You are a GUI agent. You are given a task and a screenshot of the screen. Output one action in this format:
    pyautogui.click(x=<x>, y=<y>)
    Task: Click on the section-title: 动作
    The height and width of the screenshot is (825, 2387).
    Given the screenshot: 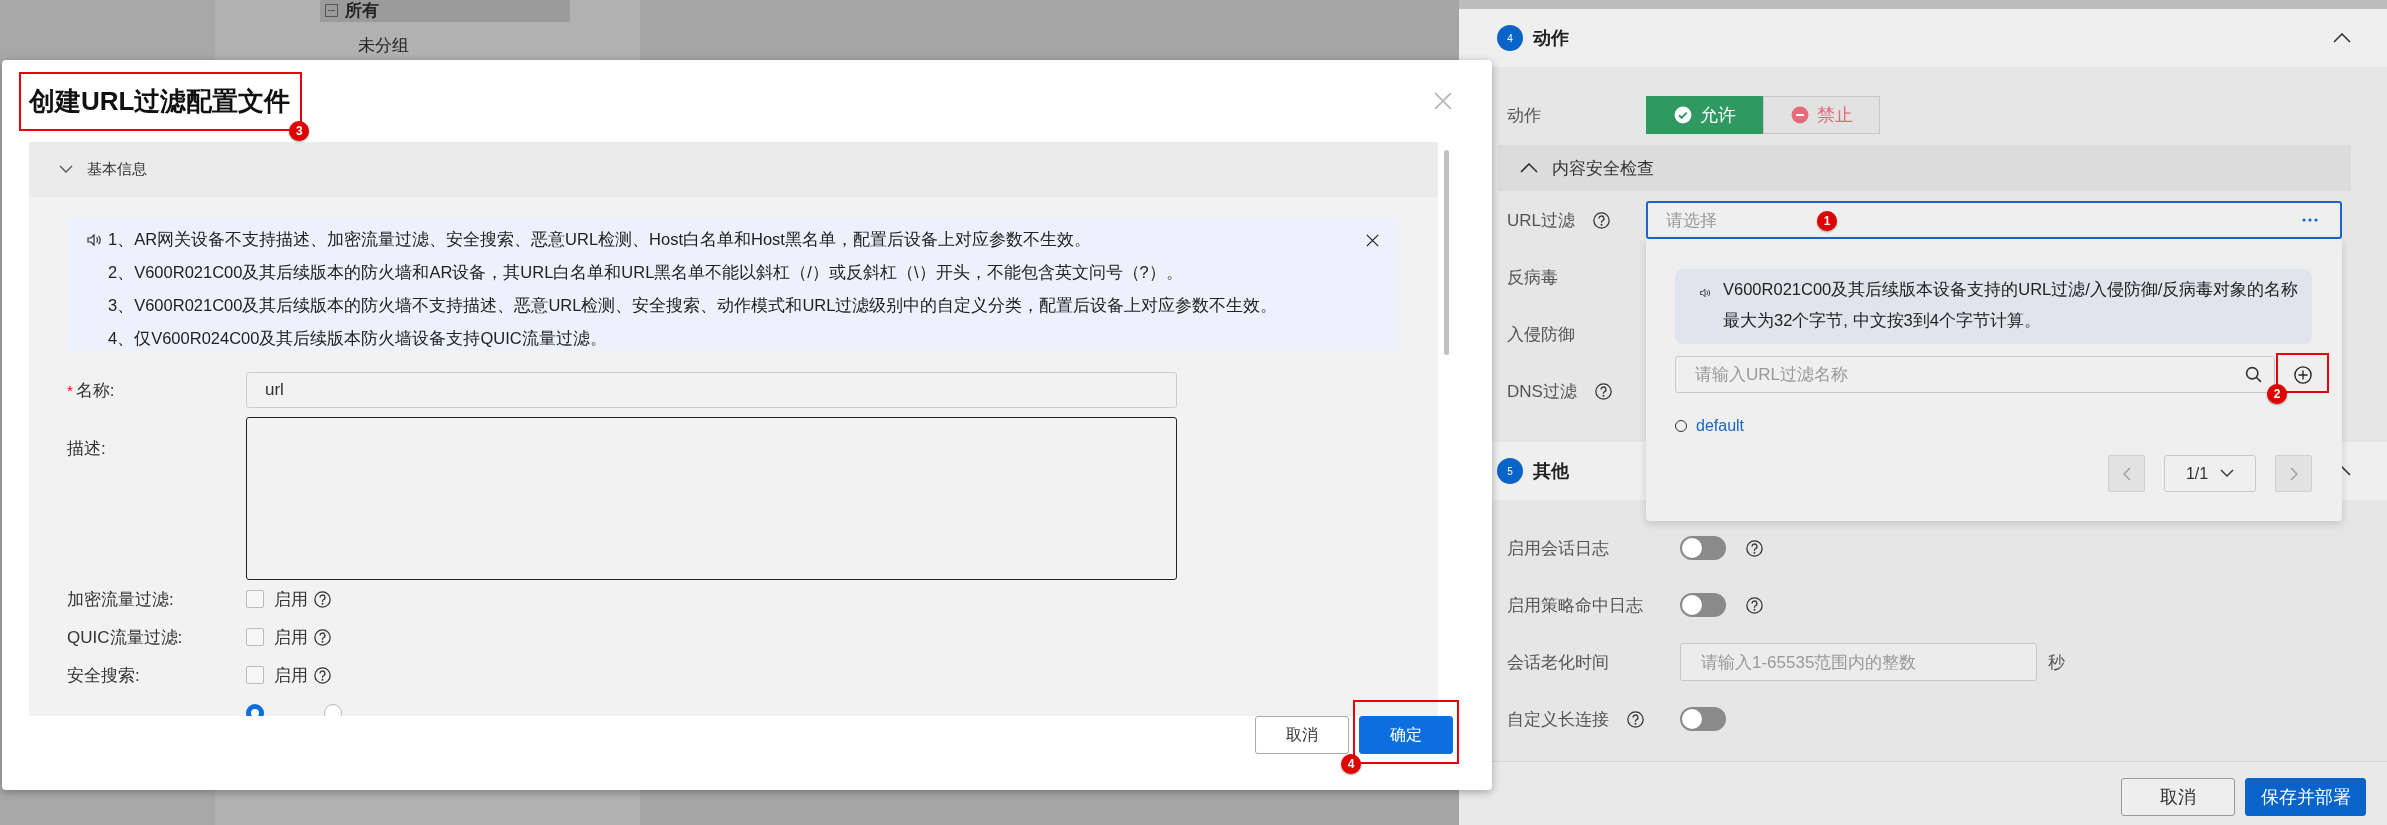 What is the action you would take?
    pyautogui.click(x=1551, y=38)
    